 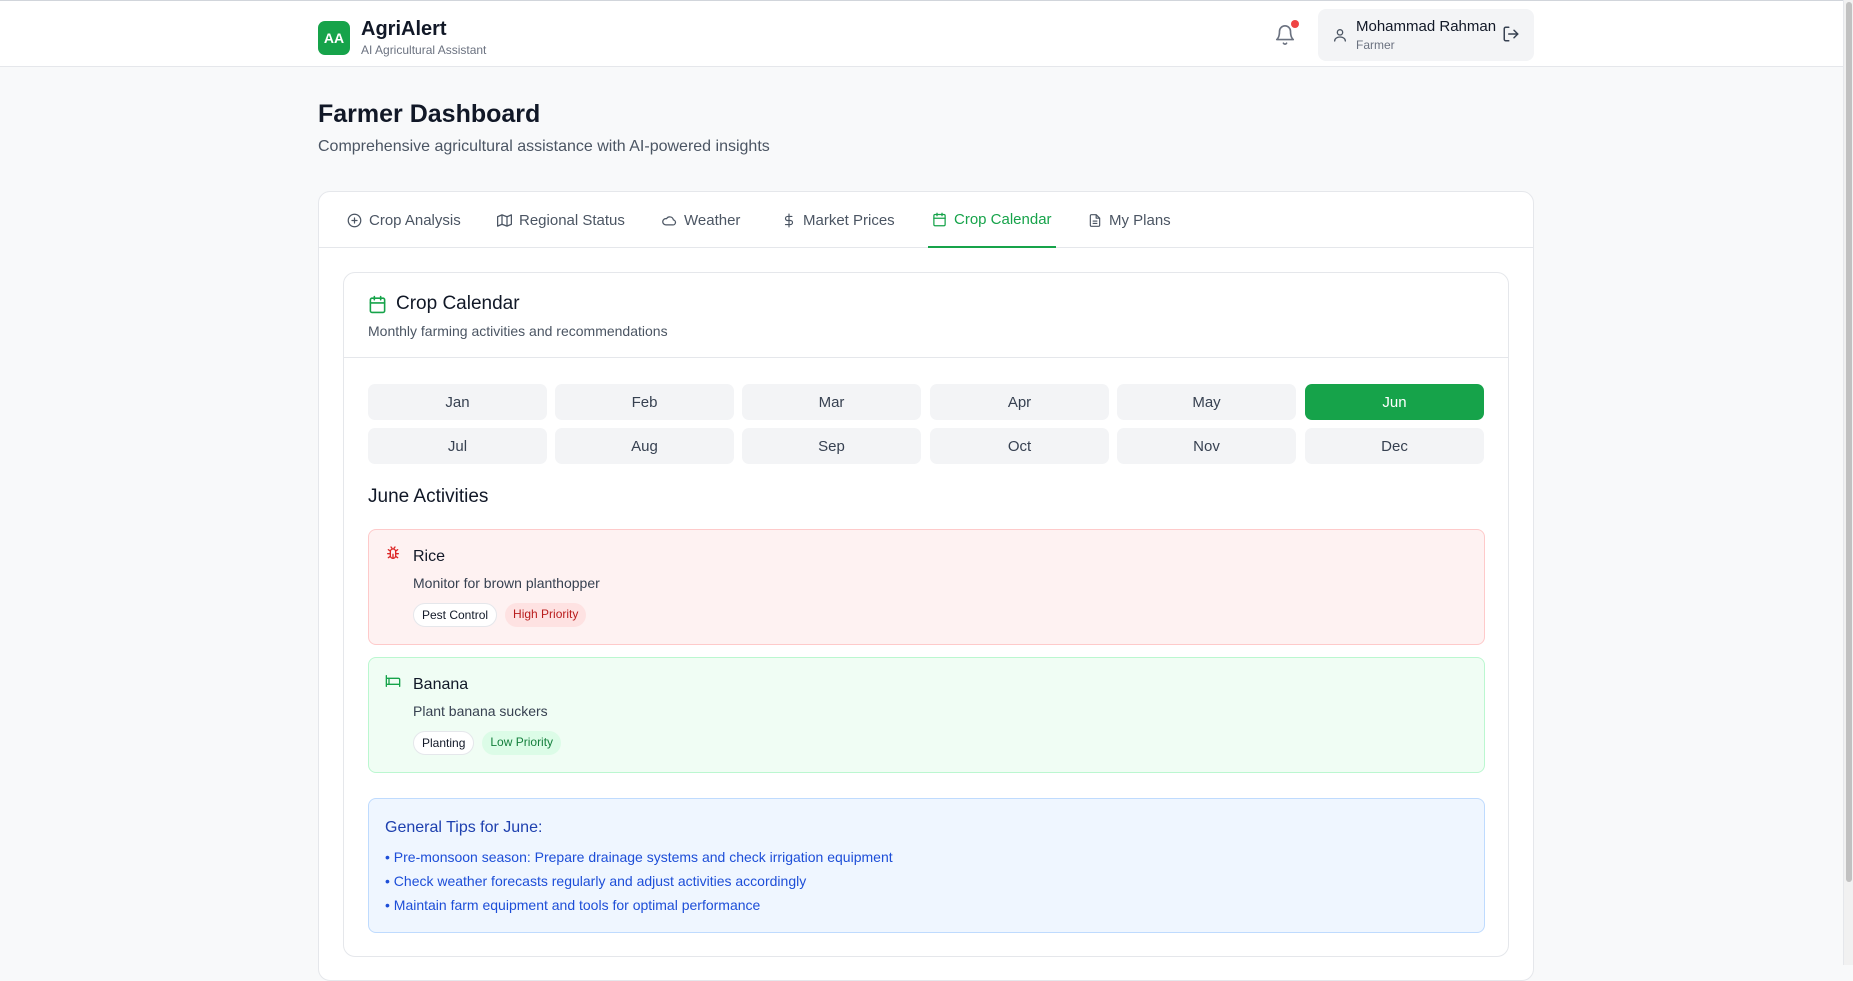 I want to click on month-button-may: May, so click(x=1206, y=402).